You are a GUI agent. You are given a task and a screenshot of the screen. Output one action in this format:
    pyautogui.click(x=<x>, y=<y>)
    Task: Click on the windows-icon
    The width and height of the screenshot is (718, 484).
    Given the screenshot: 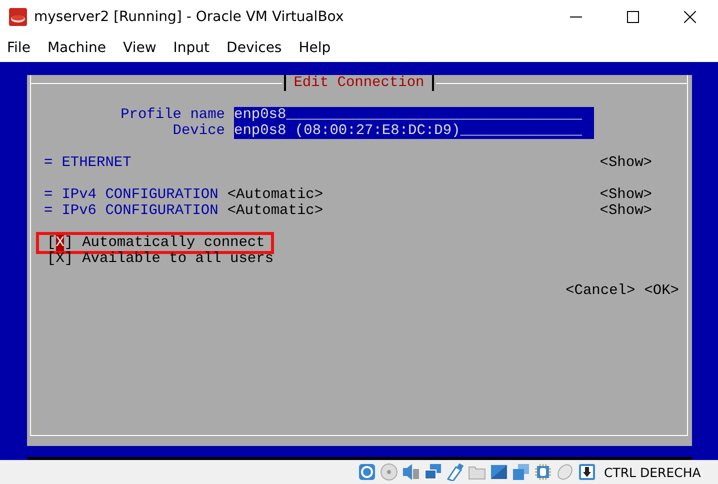 What is the action you would take?
    pyautogui.click(x=521, y=472)
    